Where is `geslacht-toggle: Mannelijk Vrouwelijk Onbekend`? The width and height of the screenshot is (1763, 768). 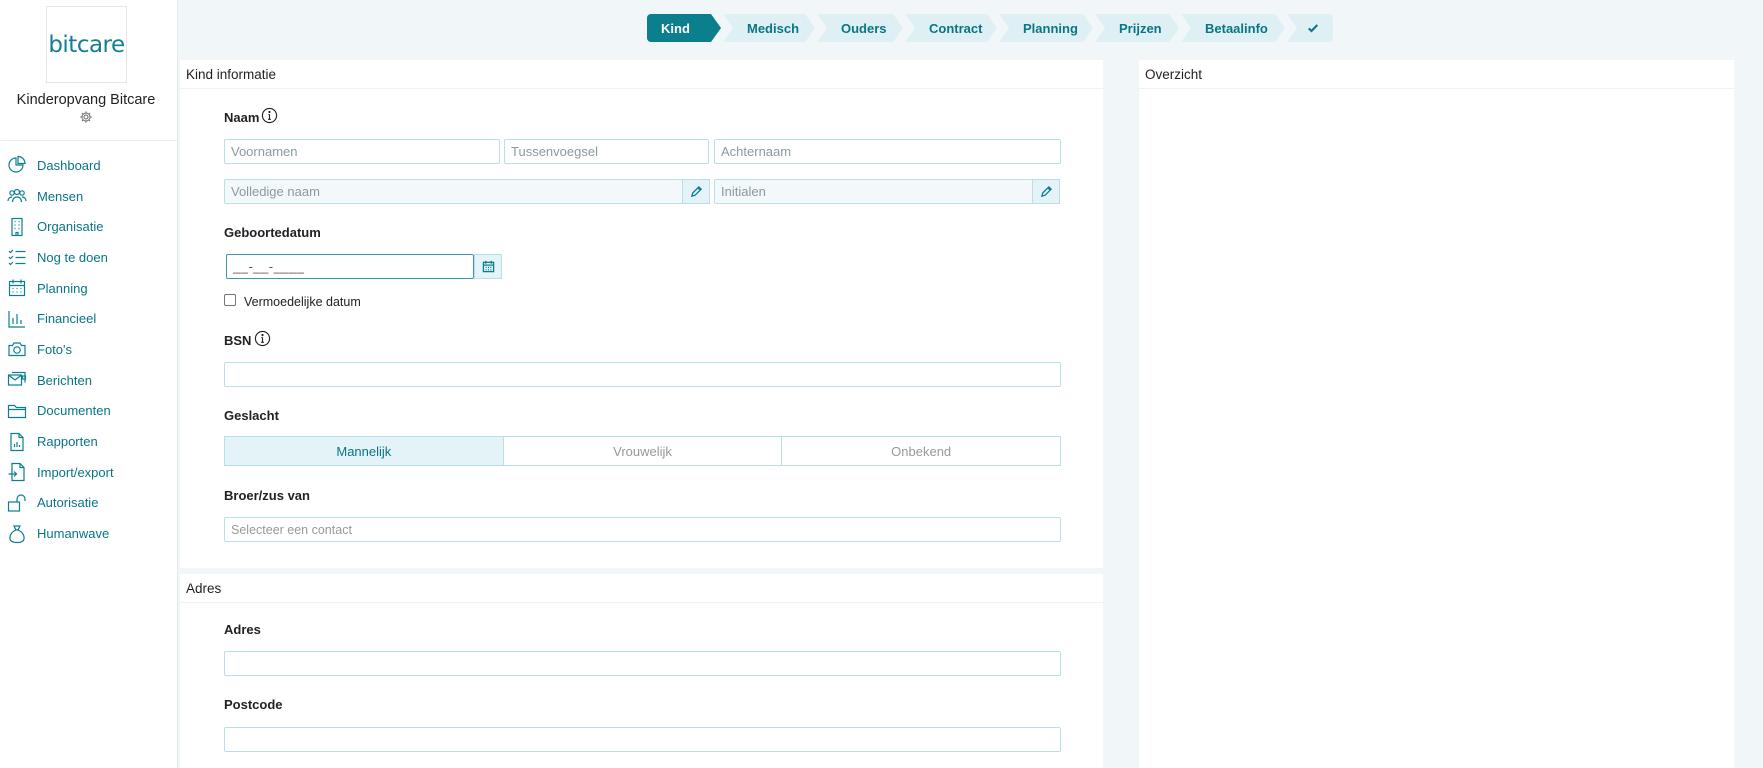 geslacht-toggle: Mannelijk Vrouwelijk Onbekend is located at coordinates (642, 451).